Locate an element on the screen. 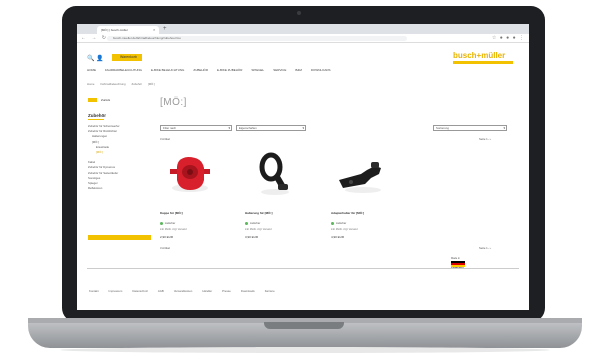 This screenshot has height=359, width=605. page-title: [MÖ:] is located at coordinates (173, 102).